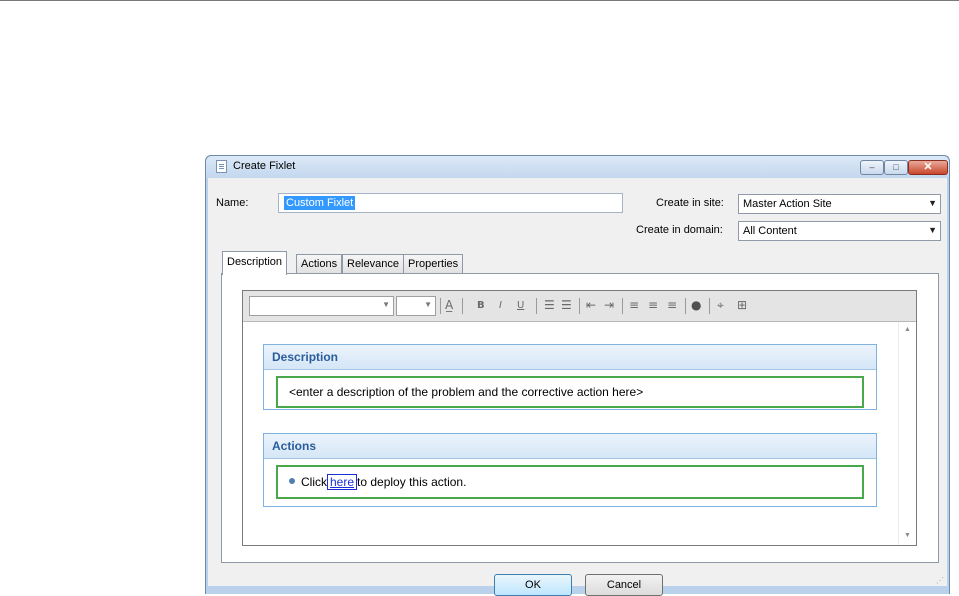 The width and height of the screenshot is (959, 596). I want to click on bullet-icon, so click(292, 480).